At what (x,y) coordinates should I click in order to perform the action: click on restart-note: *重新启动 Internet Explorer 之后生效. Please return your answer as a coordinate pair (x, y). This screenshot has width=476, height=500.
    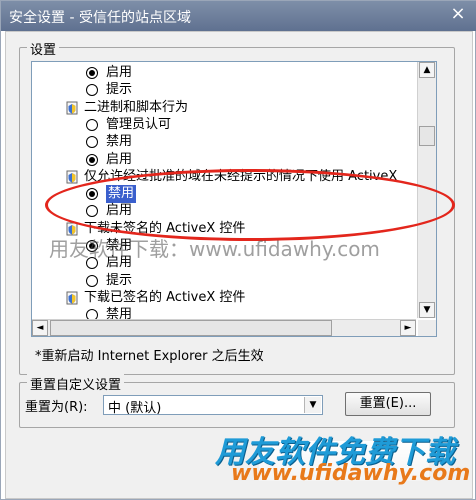
    Looking at the image, I should click on (149, 356).